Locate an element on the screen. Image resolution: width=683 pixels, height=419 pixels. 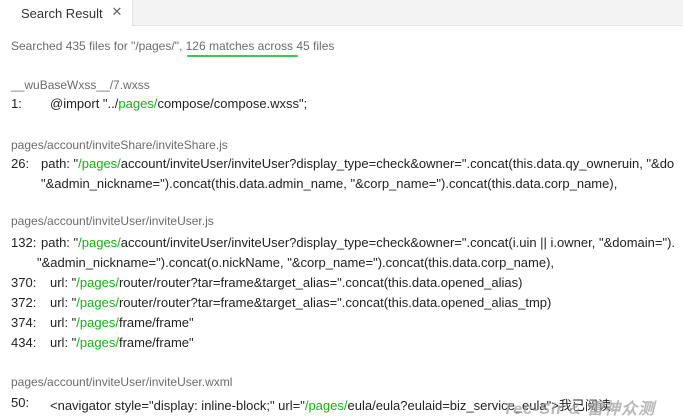
line-number: 372: is located at coordinates (24, 302).